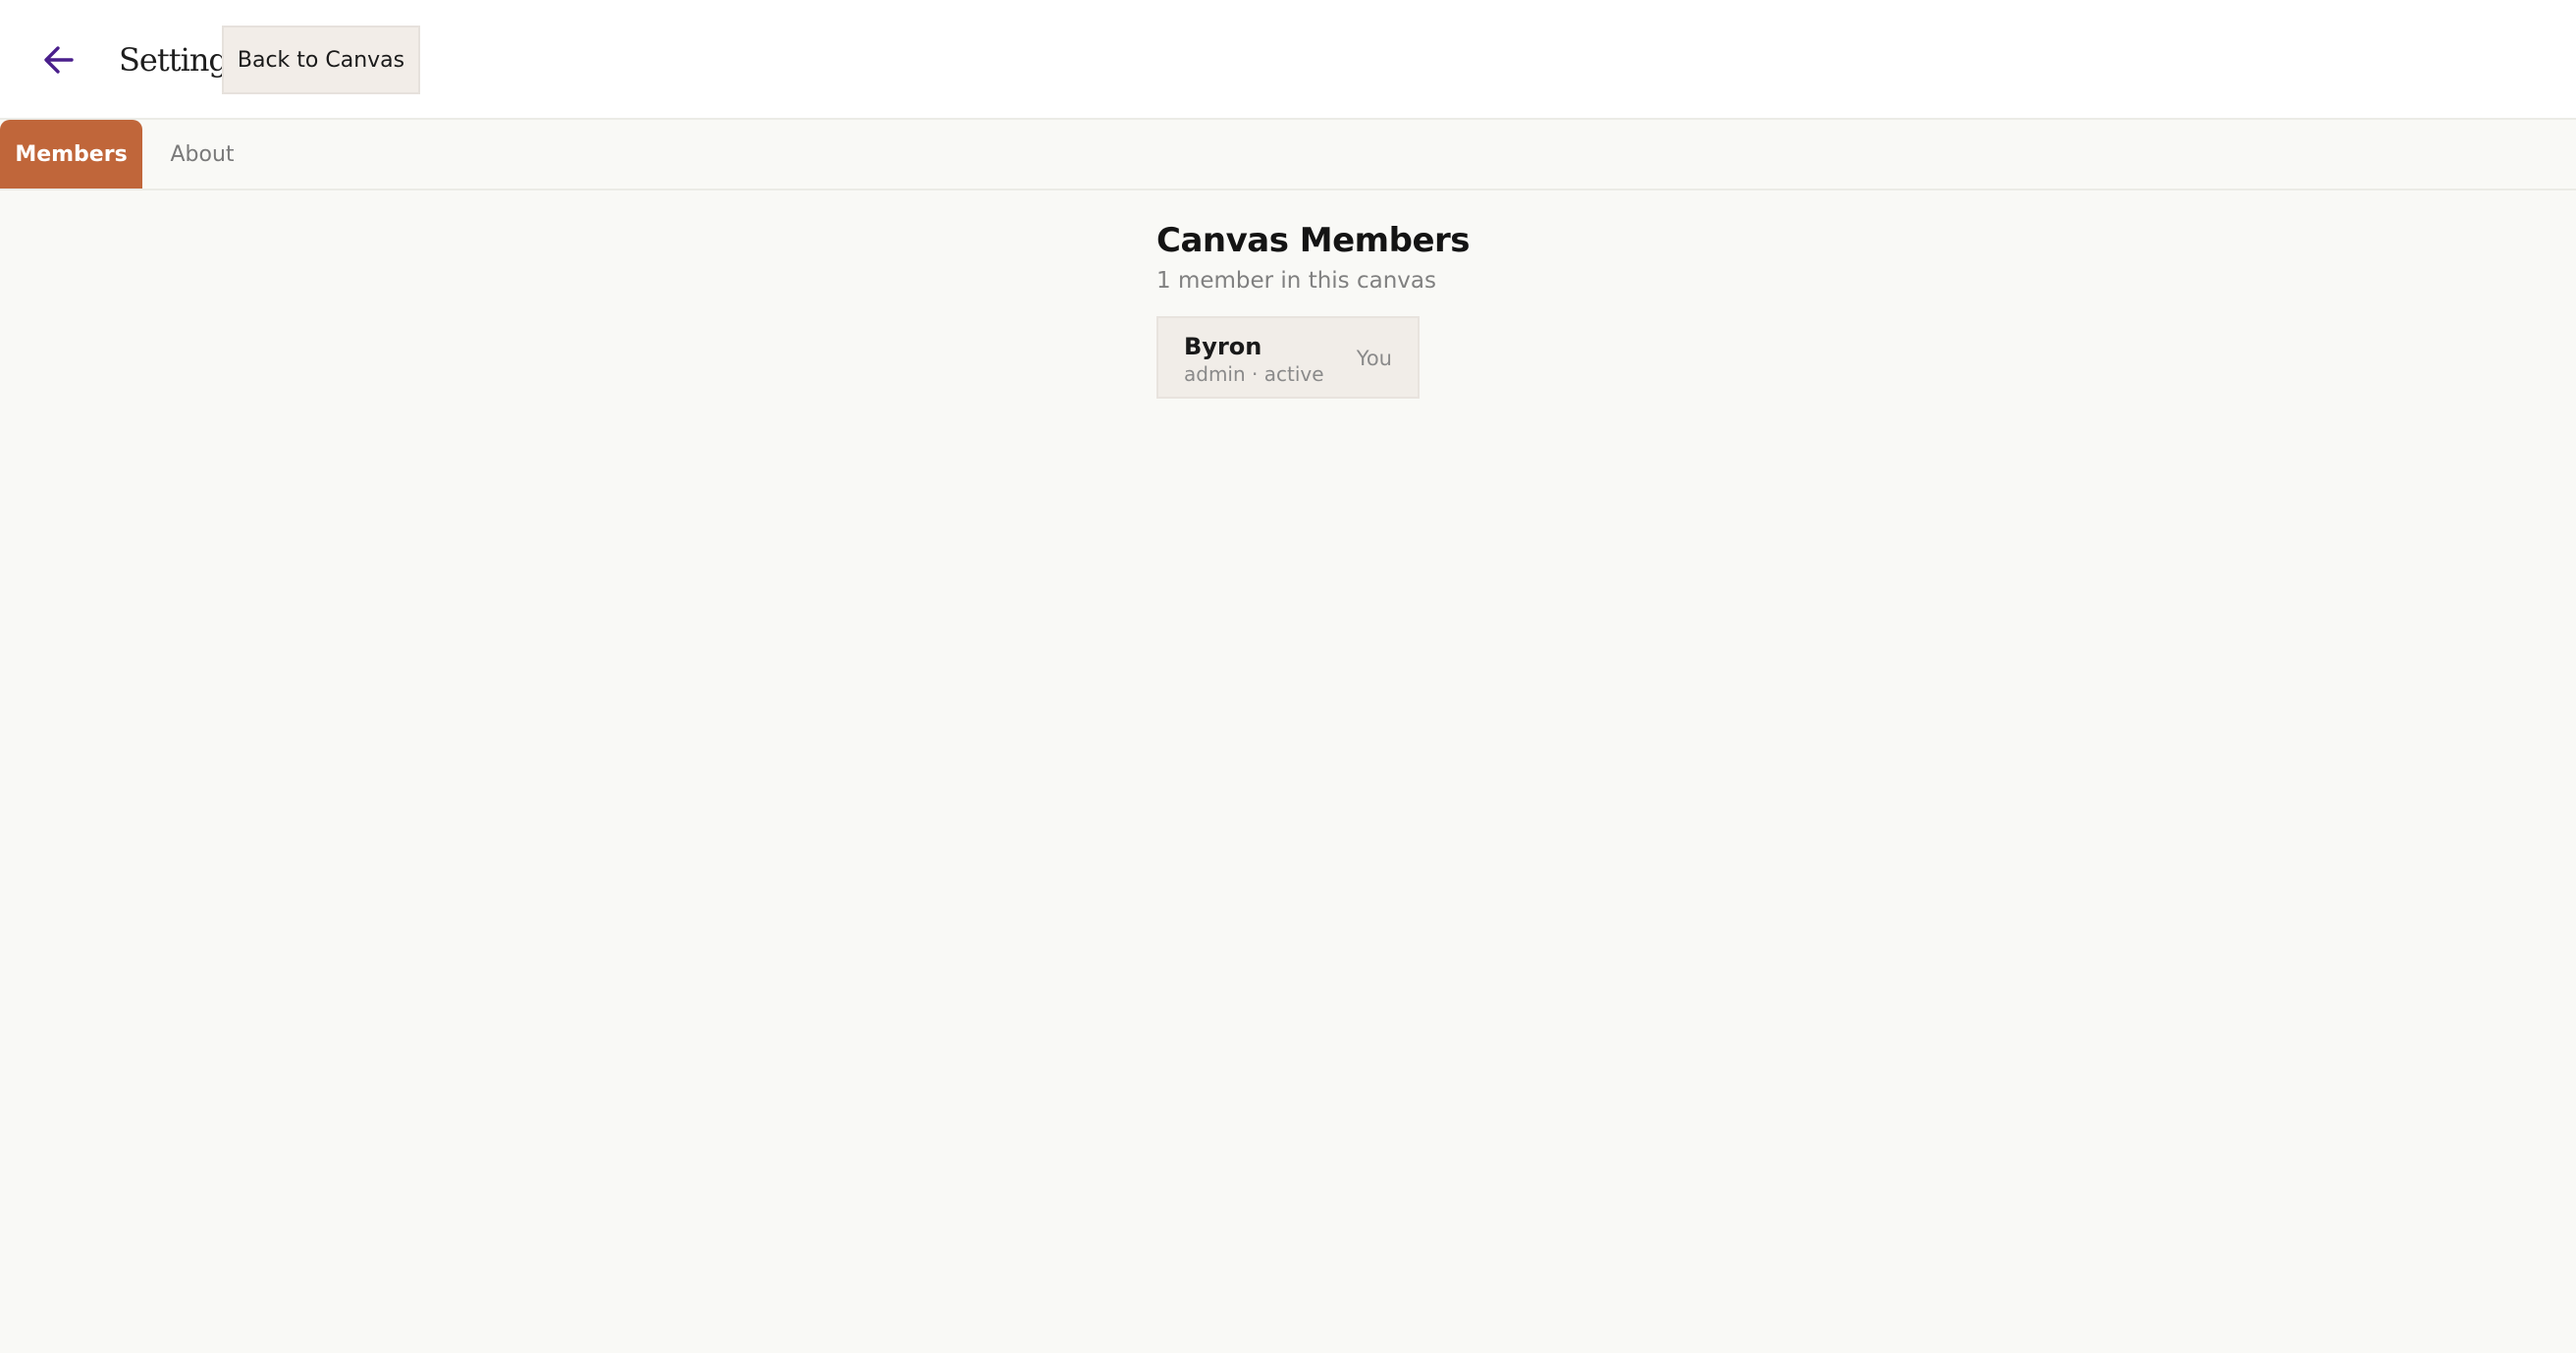  What do you see at coordinates (1374, 358) in the screenshot?
I see `current-user-badge: You` at bounding box center [1374, 358].